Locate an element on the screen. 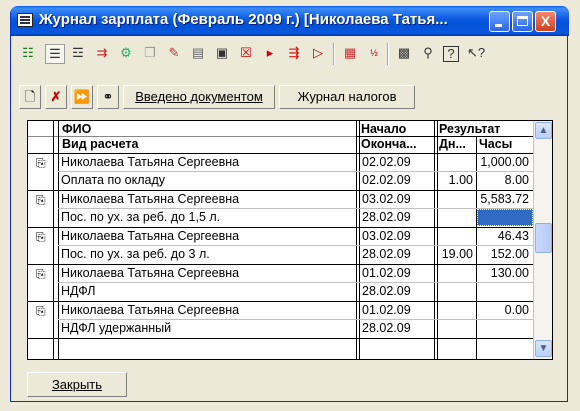 The image size is (580, 411). close-button: Закрыть is located at coordinates (77, 384).